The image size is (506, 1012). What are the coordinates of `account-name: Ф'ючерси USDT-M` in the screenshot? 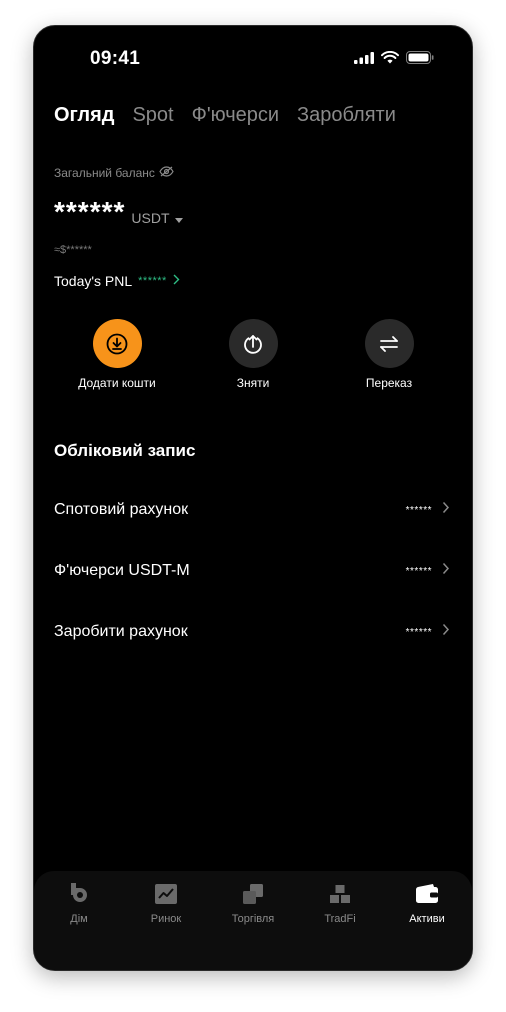 It's located at (122, 570).